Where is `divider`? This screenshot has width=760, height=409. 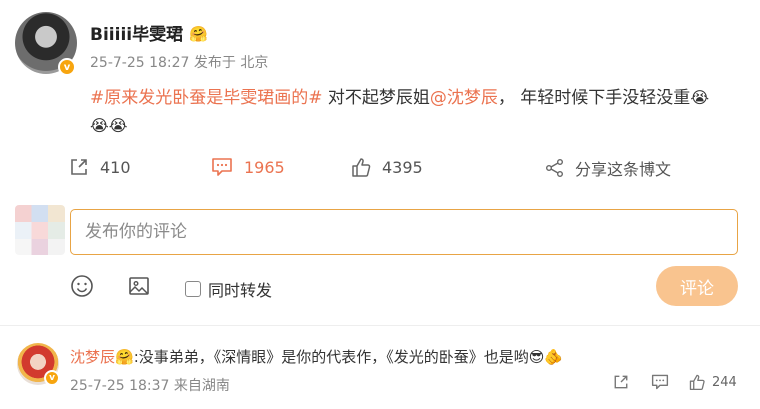
divider is located at coordinates (380, 325).